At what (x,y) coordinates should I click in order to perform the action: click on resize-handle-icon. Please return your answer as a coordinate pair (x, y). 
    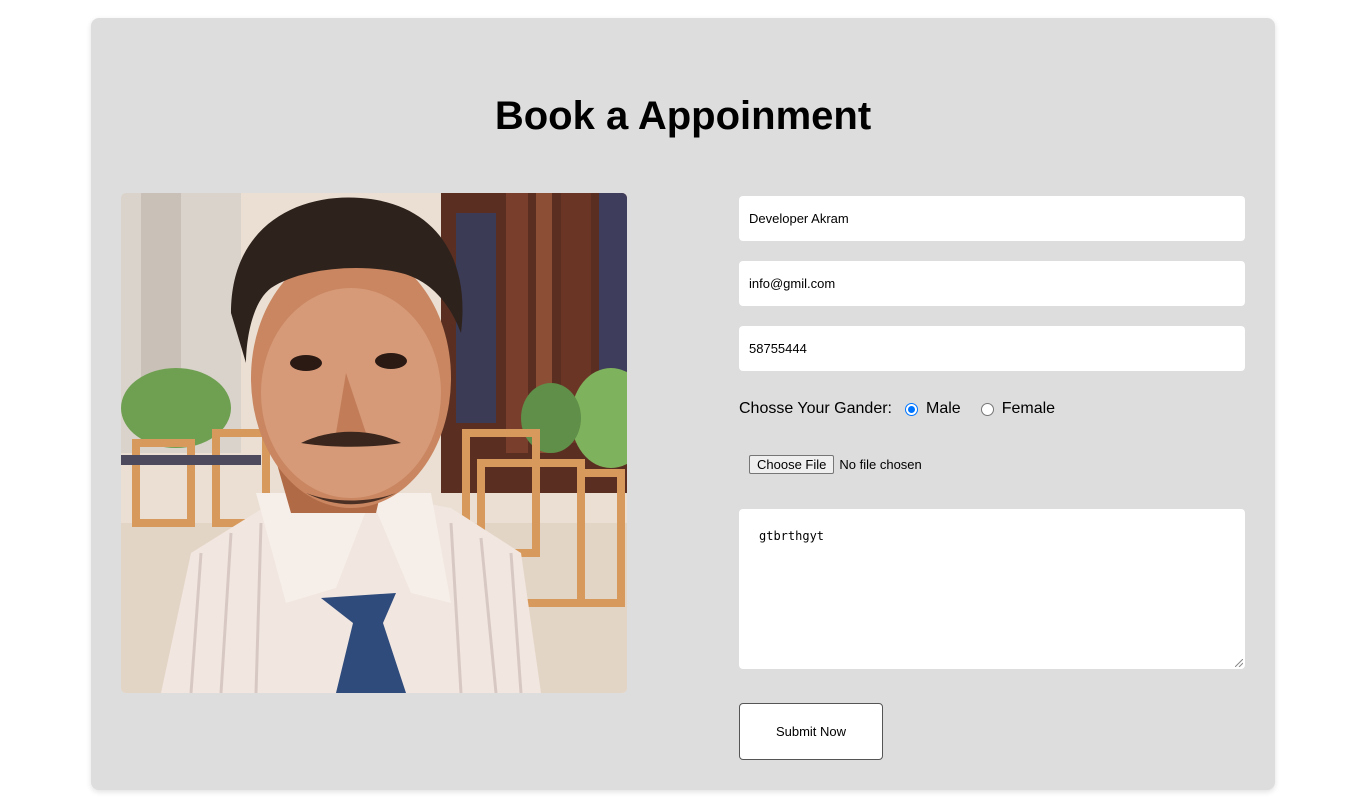
    Looking at the image, I should click on (1239, 663).